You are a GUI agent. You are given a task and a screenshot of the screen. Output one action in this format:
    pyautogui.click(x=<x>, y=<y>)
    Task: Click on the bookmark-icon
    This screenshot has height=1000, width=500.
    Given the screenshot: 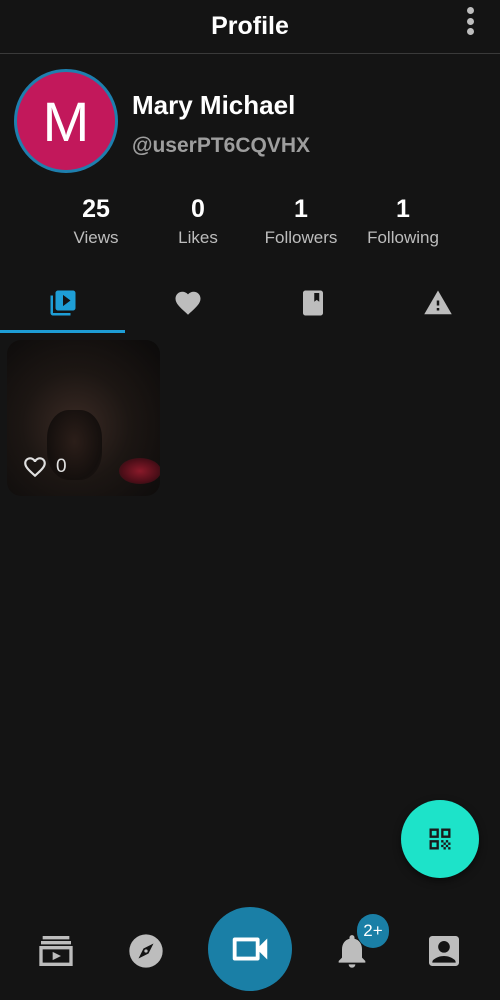 What is the action you would take?
    pyautogui.click(x=312, y=303)
    